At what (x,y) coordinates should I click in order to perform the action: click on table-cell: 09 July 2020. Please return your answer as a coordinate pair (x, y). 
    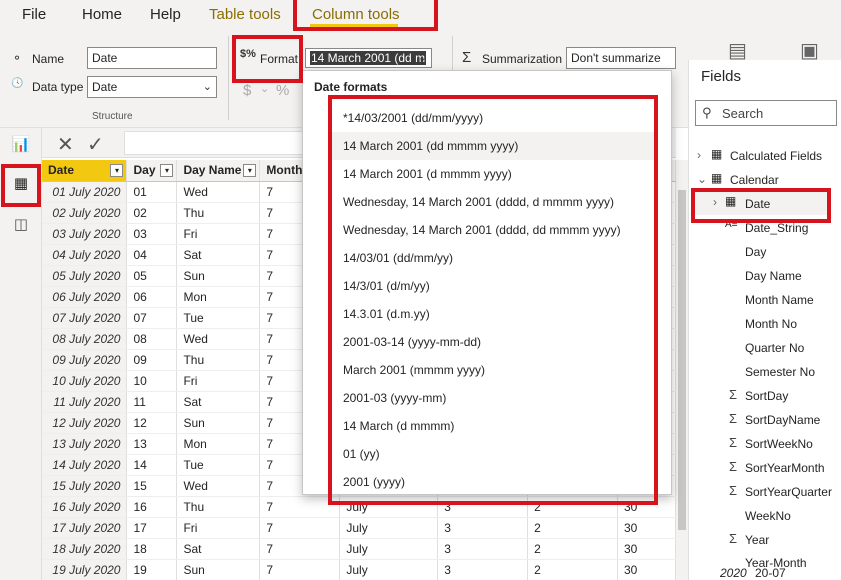
    Looking at the image, I should click on (85, 360).